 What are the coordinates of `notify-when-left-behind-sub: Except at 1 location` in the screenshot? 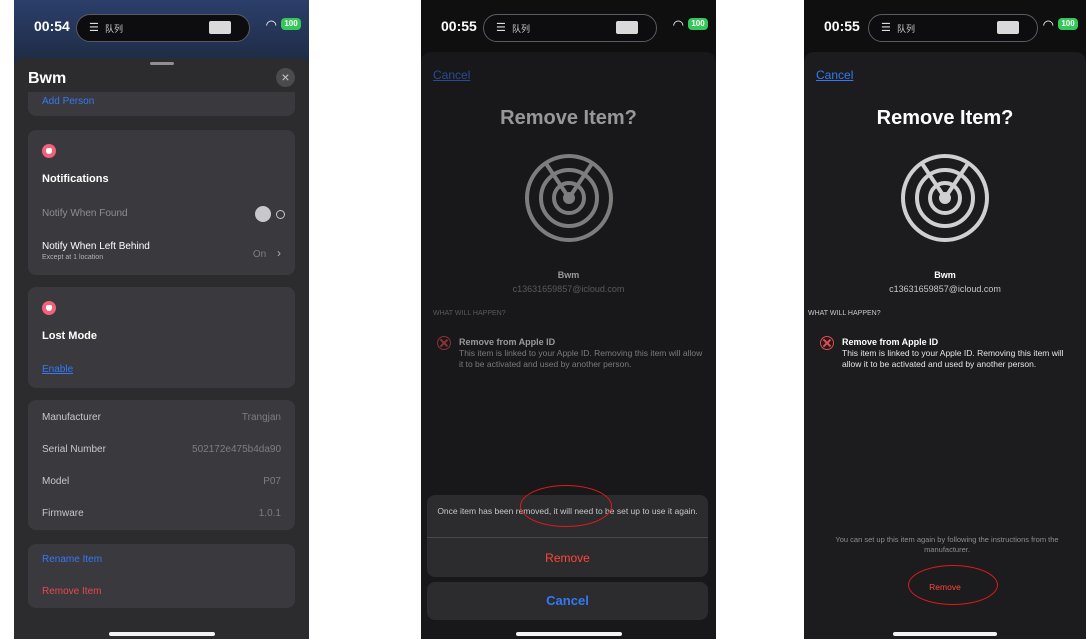 It's located at (73, 257).